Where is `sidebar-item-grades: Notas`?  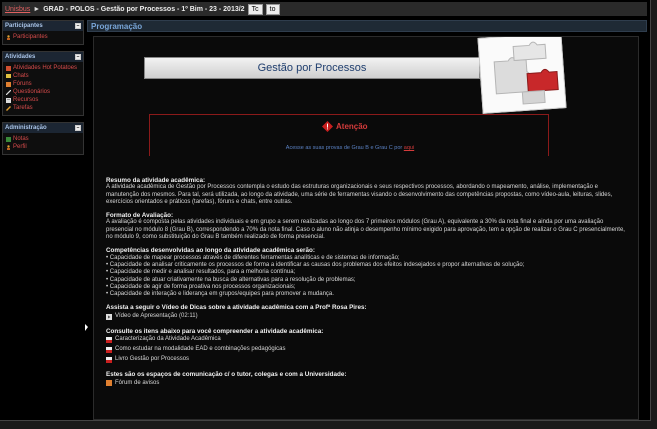
sidebar-item-grades: Notas is located at coordinates (43, 139).